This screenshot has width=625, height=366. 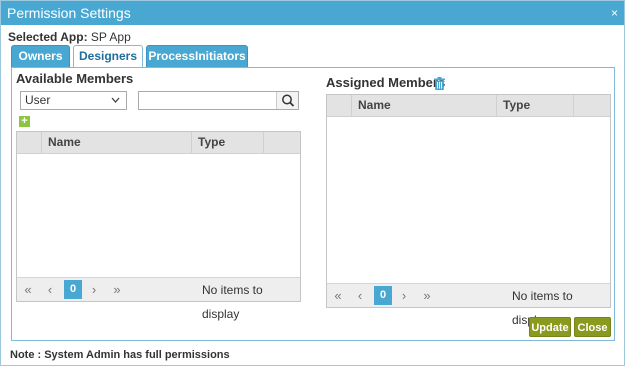 I want to click on pager-status: No items to display, so click(x=232, y=302).